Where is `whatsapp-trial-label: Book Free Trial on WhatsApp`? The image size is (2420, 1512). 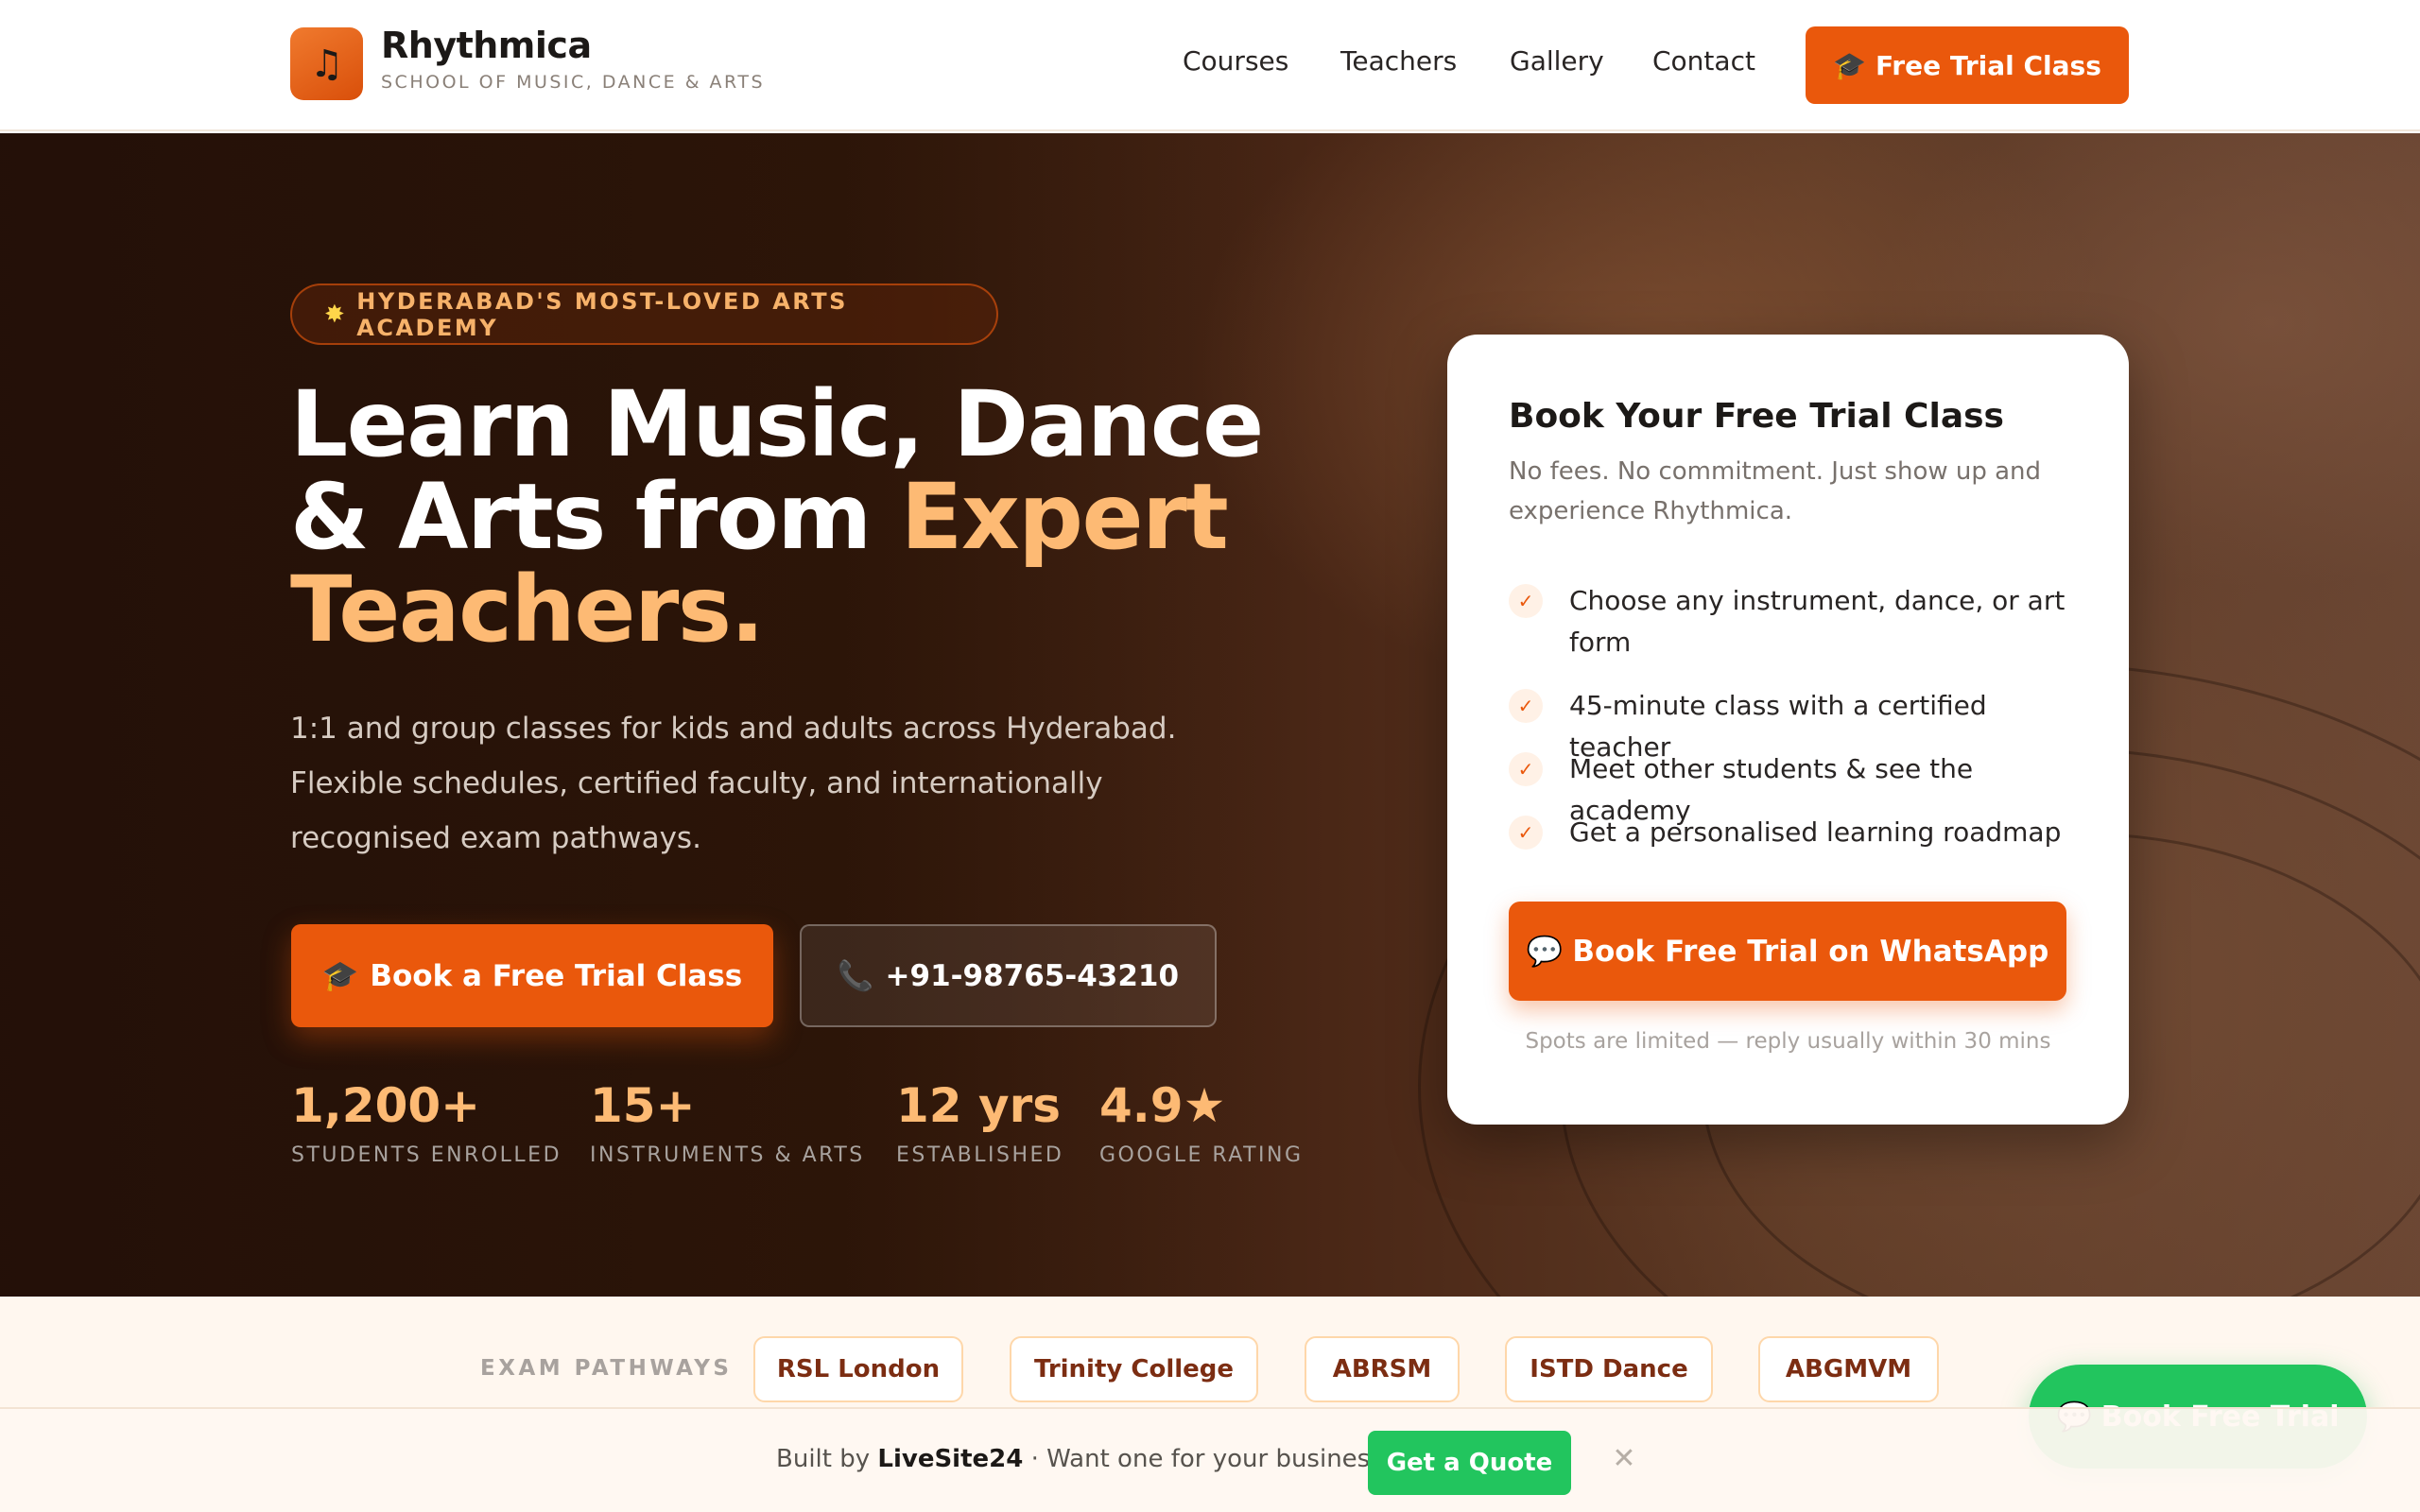
whatsapp-trial-label: Book Free Trial on WhatsApp is located at coordinates (1810, 951).